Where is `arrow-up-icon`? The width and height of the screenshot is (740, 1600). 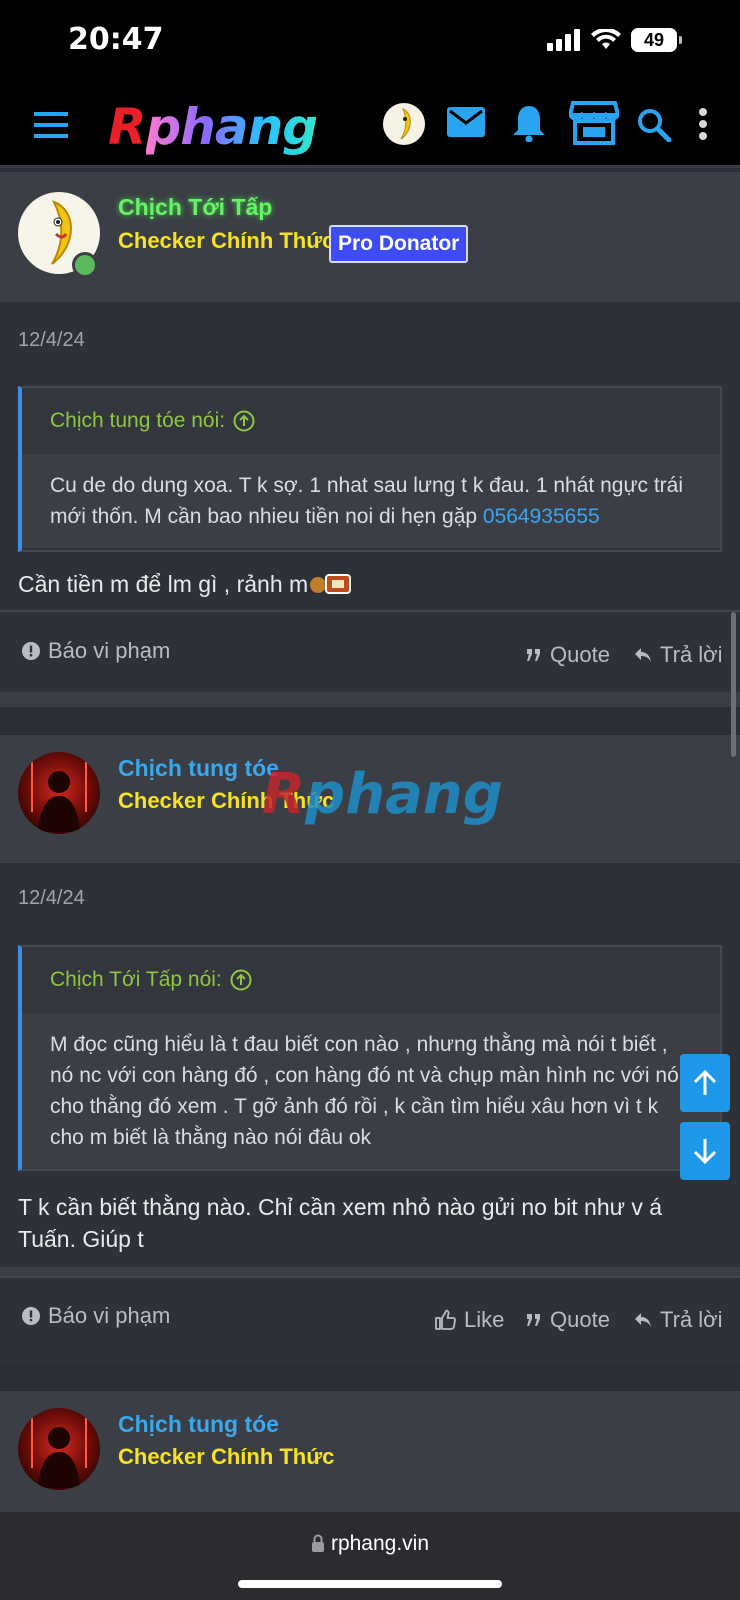 arrow-up-icon is located at coordinates (705, 1082).